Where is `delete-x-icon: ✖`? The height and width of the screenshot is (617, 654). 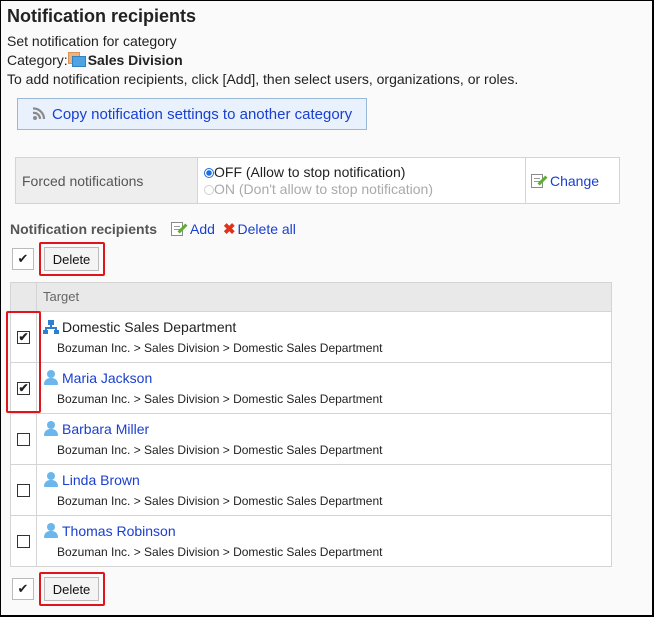
delete-x-icon: ✖ is located at coordinates (229, 229).